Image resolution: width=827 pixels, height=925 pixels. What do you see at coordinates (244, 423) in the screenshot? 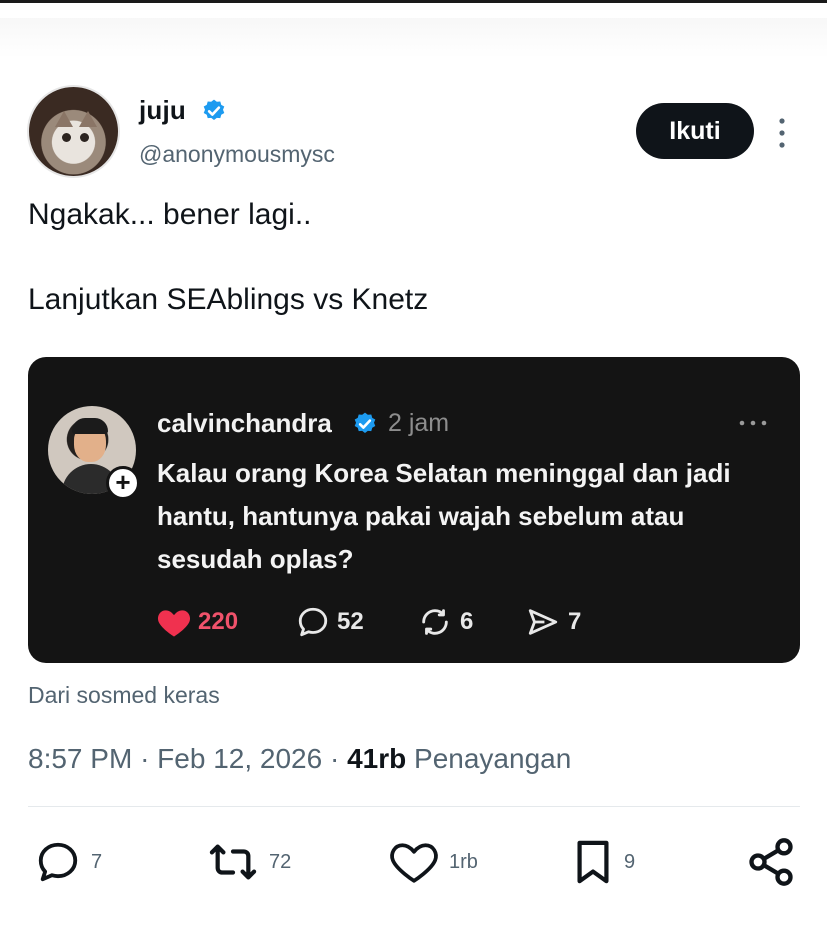
I see `quoted-author-name: calvinchandra` at bounding box center [244, 423].